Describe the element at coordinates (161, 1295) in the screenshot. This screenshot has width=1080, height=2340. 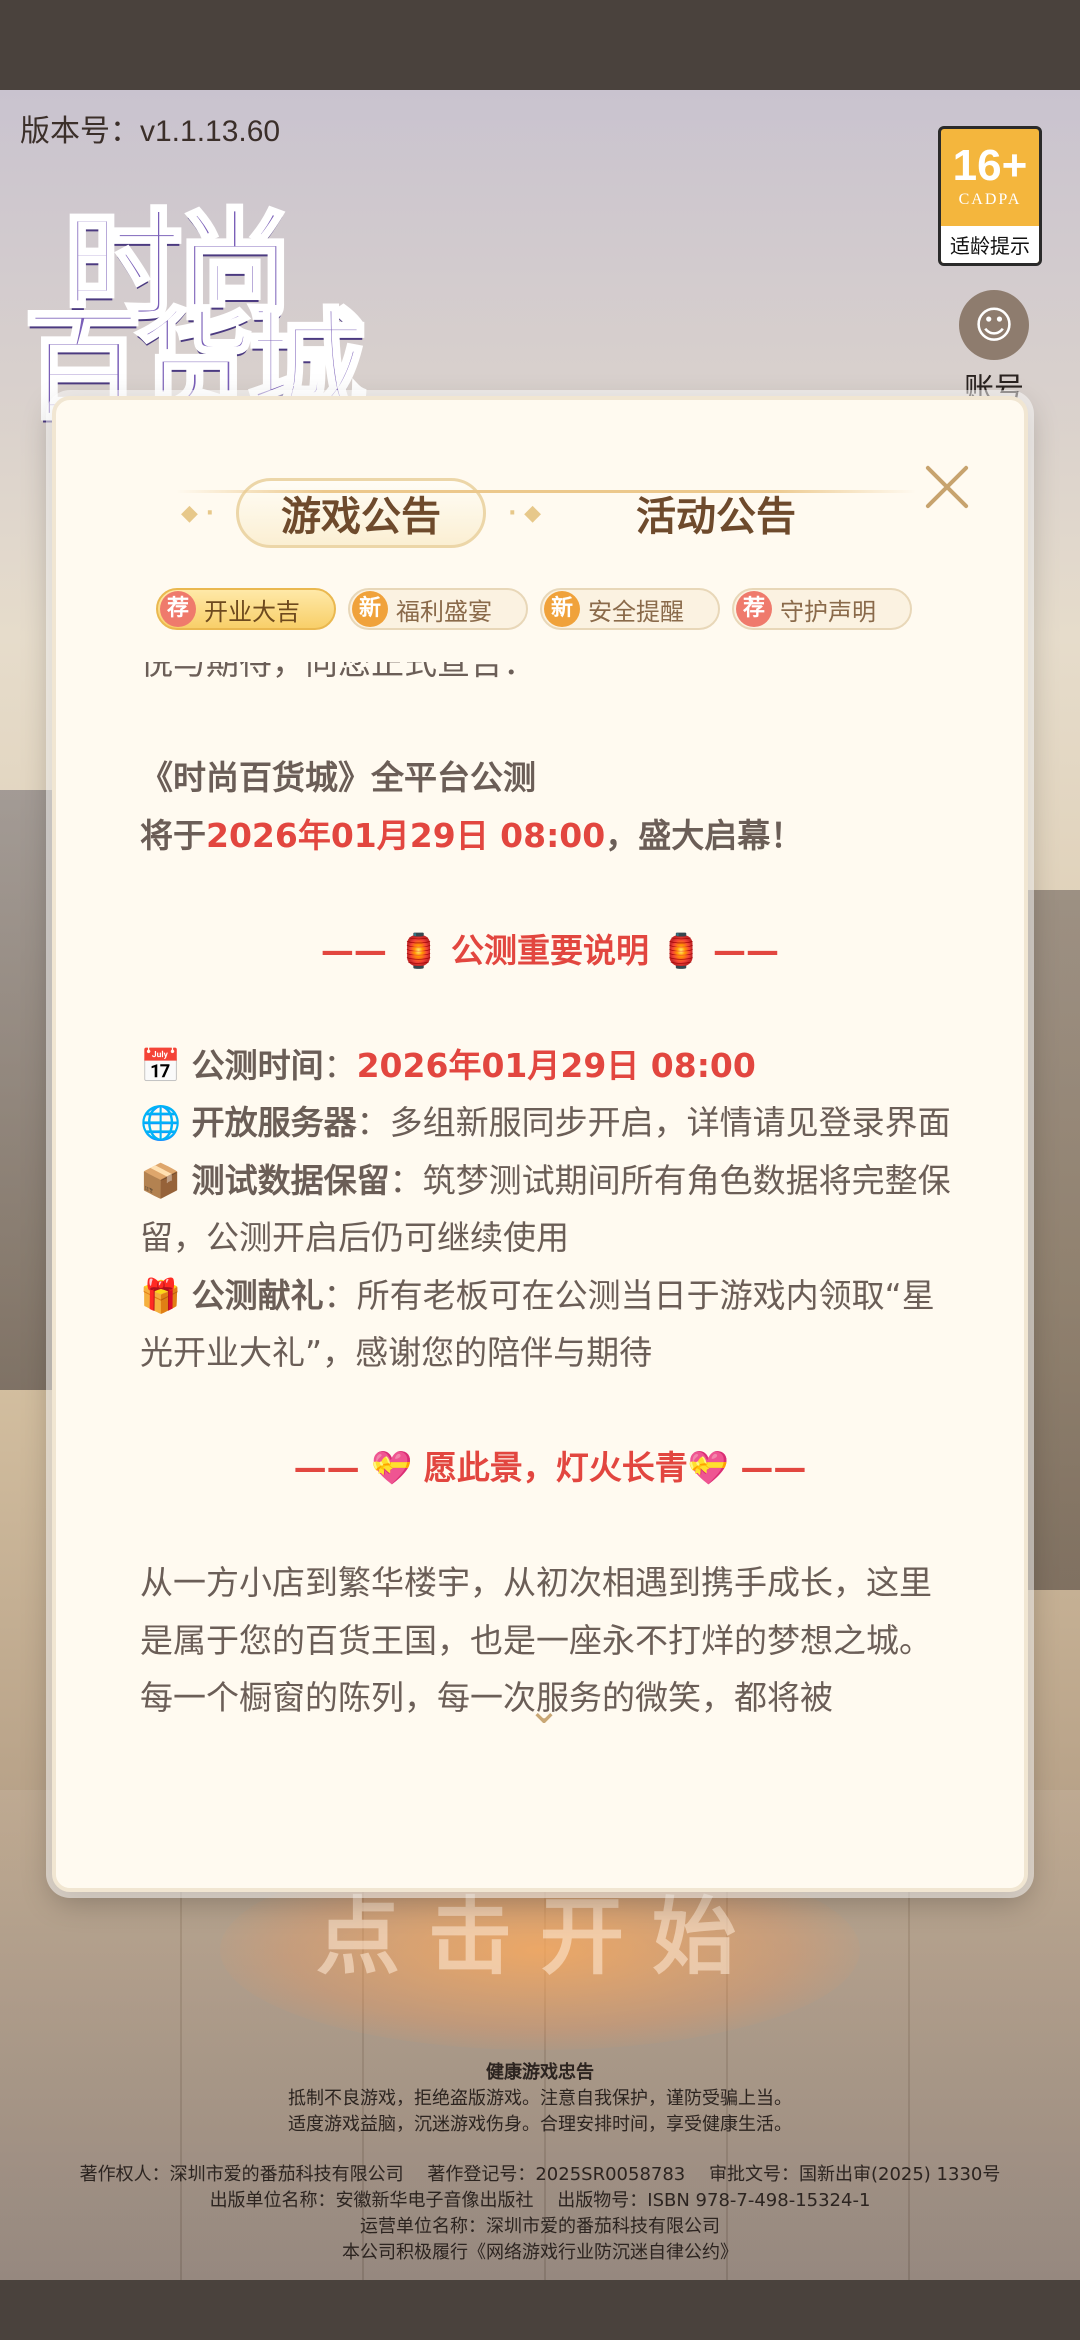
I see `gift-icon: 🎁` at that location.